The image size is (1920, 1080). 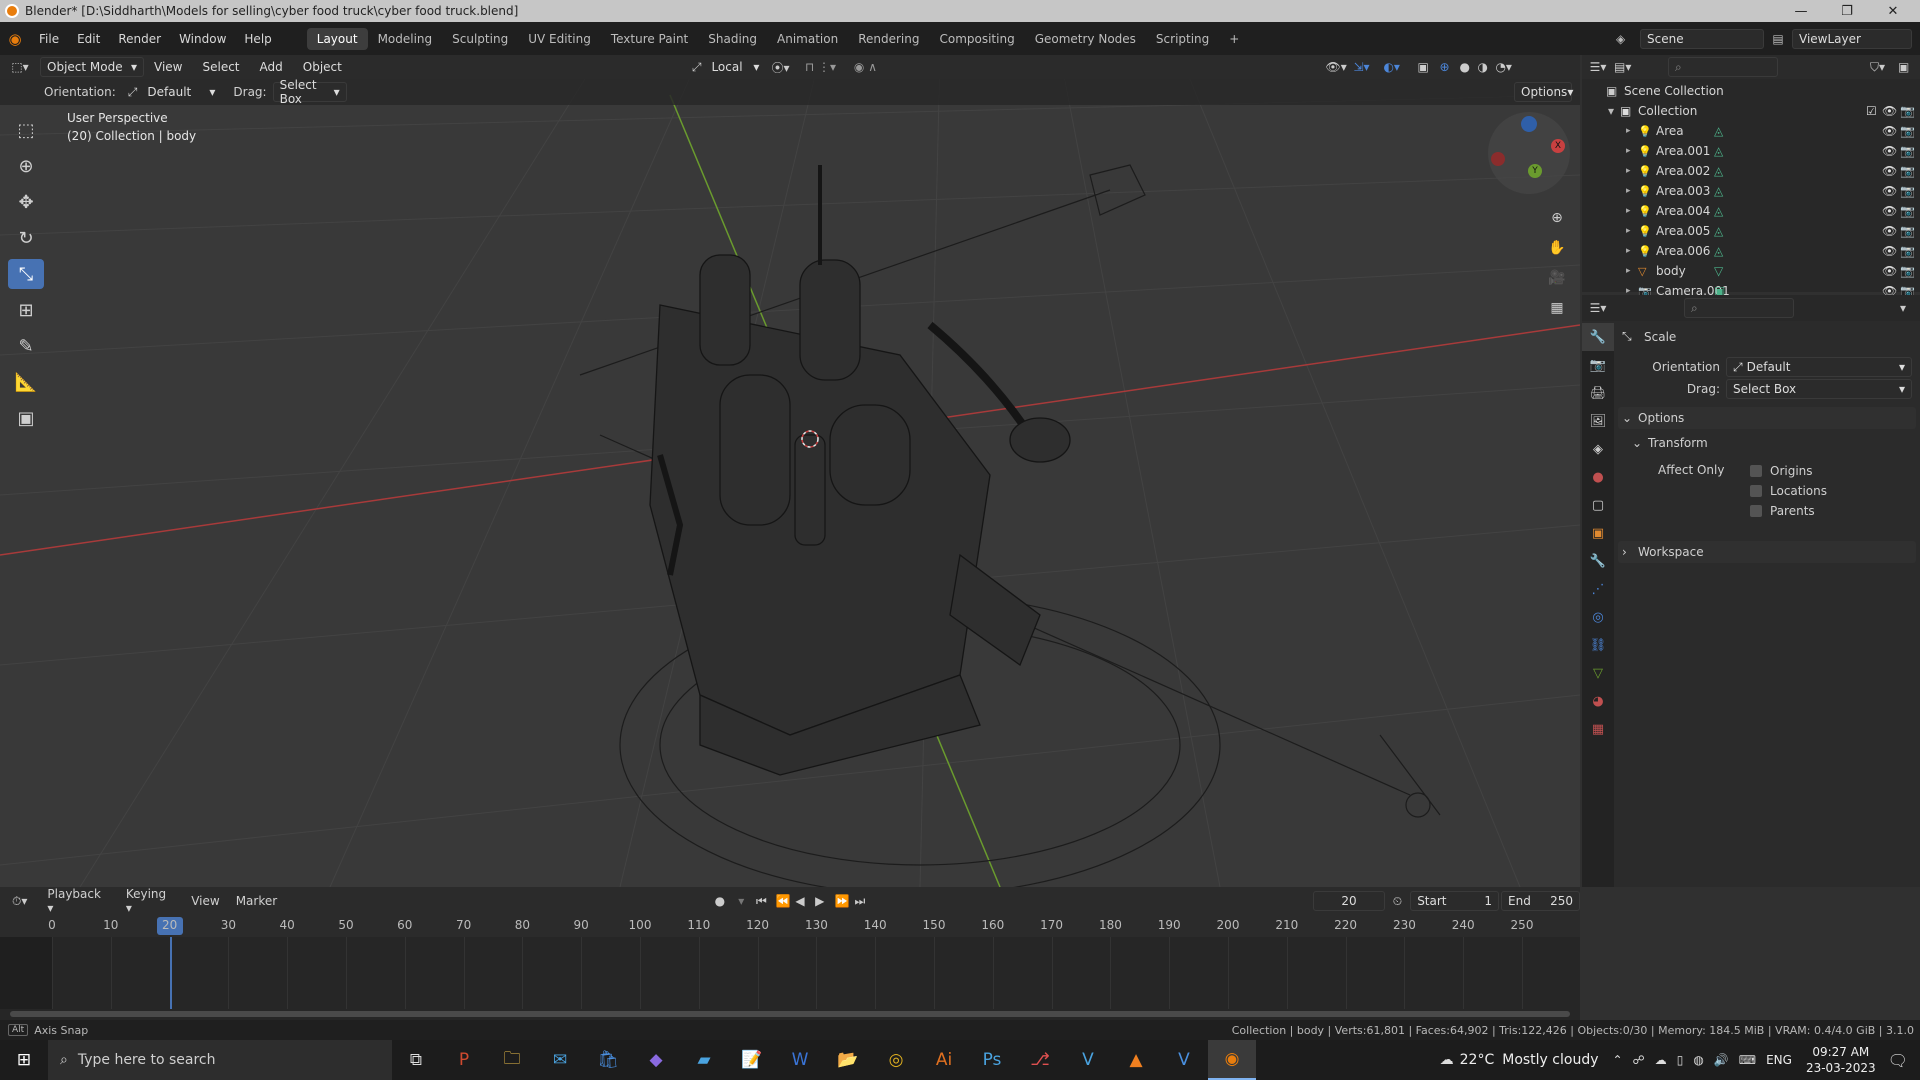 What do you see at coordinates (1751, 251) in the screenshot?
I see `outliner-item: ▸ 💡 Area.006 ◬ 👁 📷` at bounding box center [1751, 251].